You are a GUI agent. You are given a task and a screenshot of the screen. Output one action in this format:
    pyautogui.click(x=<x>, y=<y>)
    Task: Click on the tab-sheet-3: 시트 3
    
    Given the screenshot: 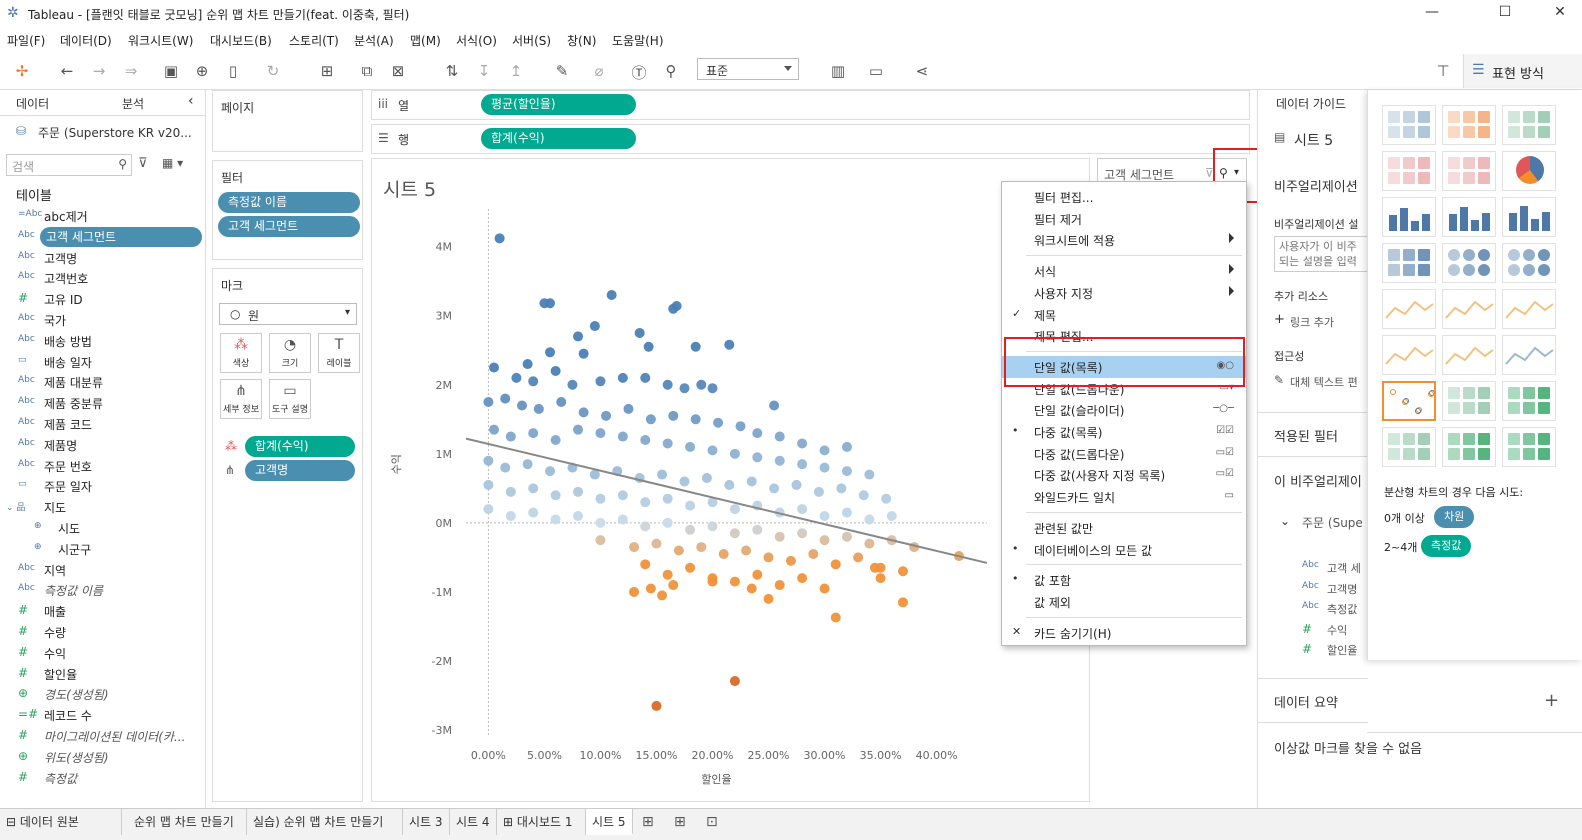 What is the action you would take?
    pyautogui.click(x=426, y=822)
    